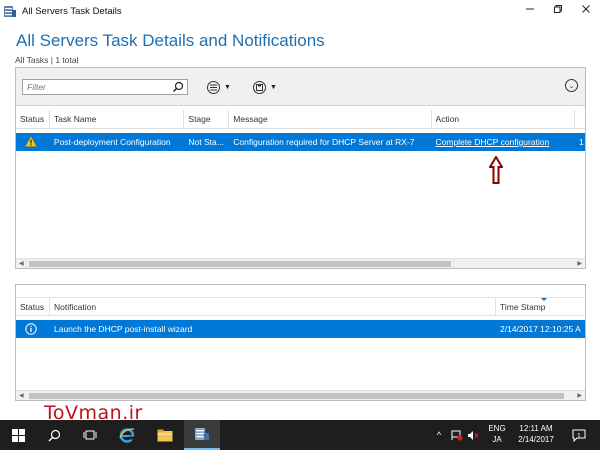 The width and height of the screenshot is (600, 450). I want to click on timestamp-cell: 2/14/2017 12:10:25 A, so click(540, 329).